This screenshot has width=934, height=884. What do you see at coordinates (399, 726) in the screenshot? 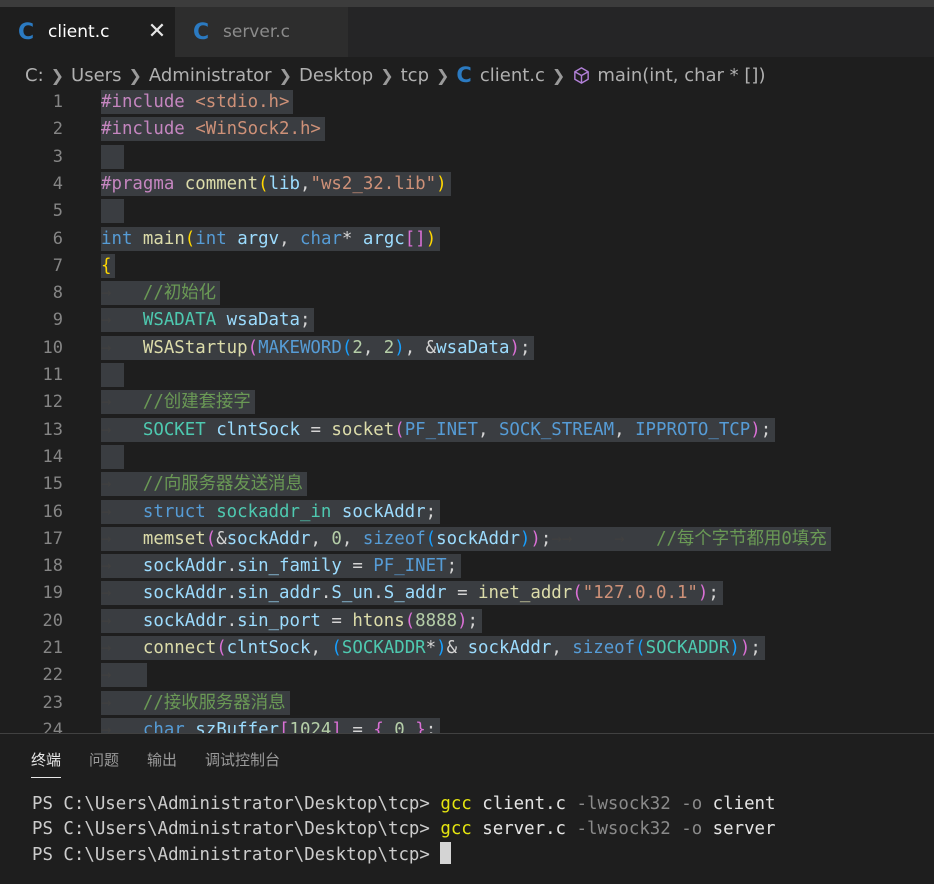
I see `code-token: 0` at bounding box center [399, 726].